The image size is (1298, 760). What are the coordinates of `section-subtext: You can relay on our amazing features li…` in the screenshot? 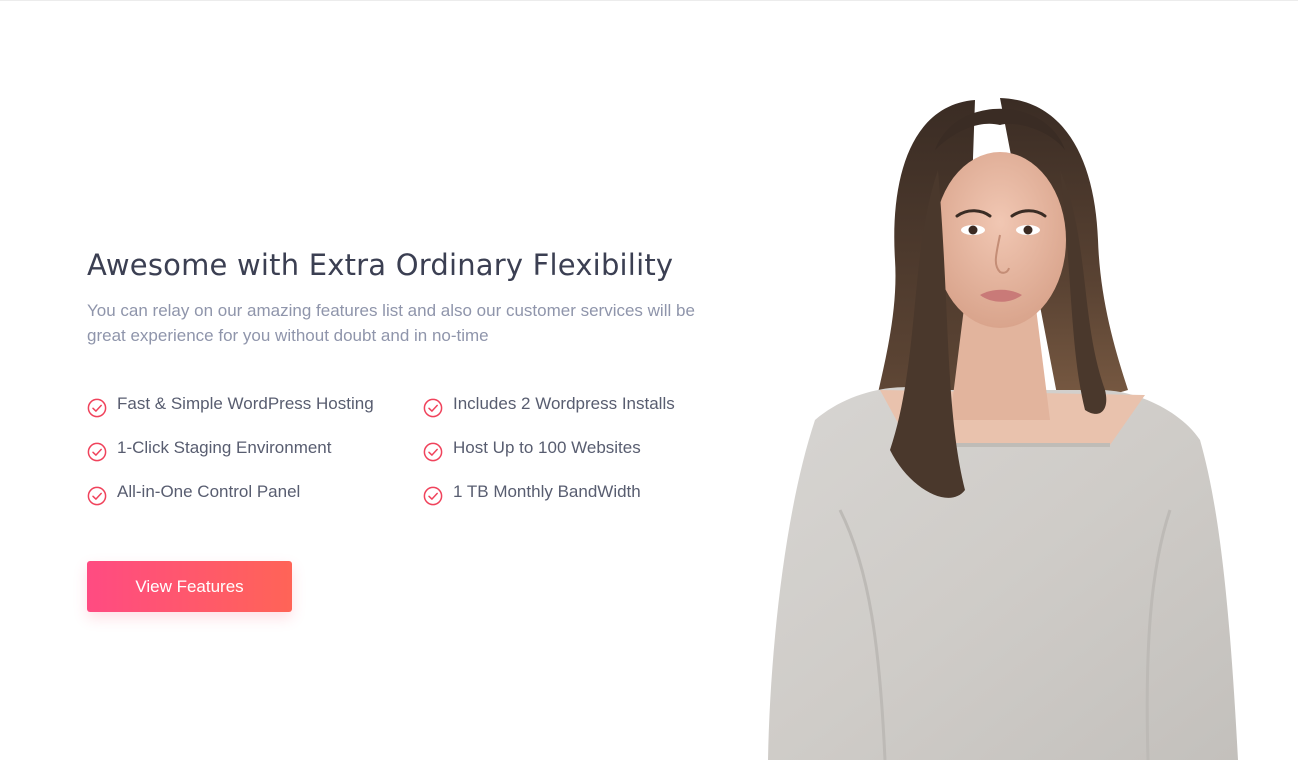 It's located at (391, 323).